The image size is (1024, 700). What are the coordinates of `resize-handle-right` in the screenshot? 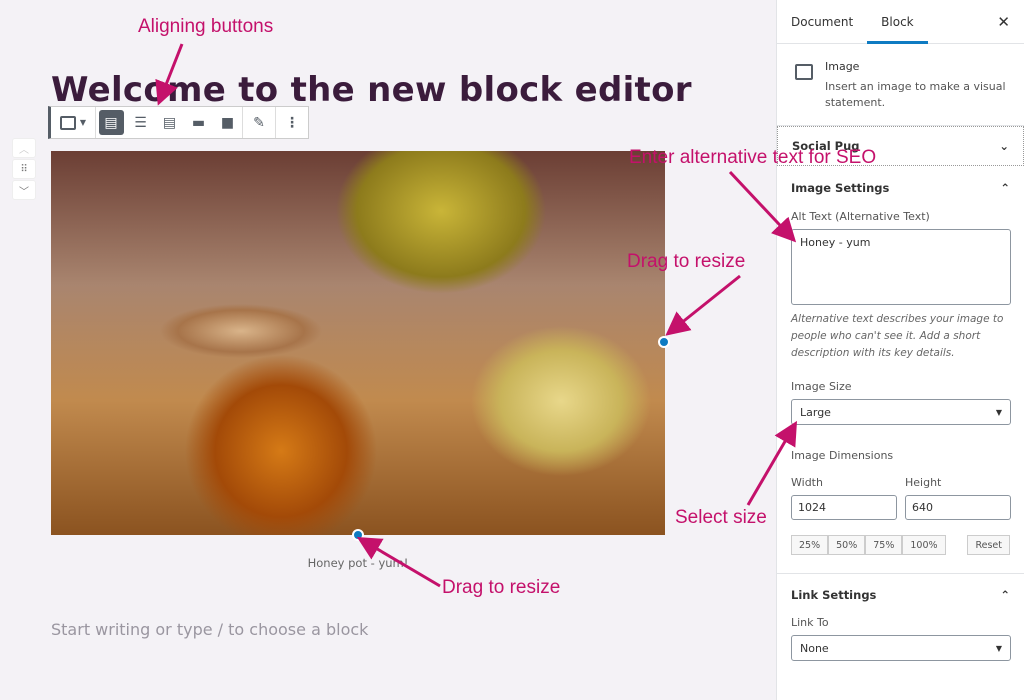 It's located at (664, 342).